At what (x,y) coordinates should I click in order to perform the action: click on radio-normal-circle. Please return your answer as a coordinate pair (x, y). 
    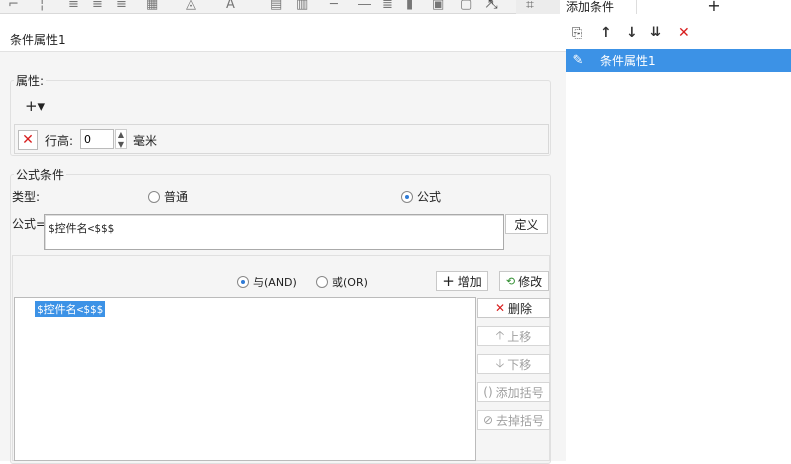
    Looking at the image, I should click on (154, 196).